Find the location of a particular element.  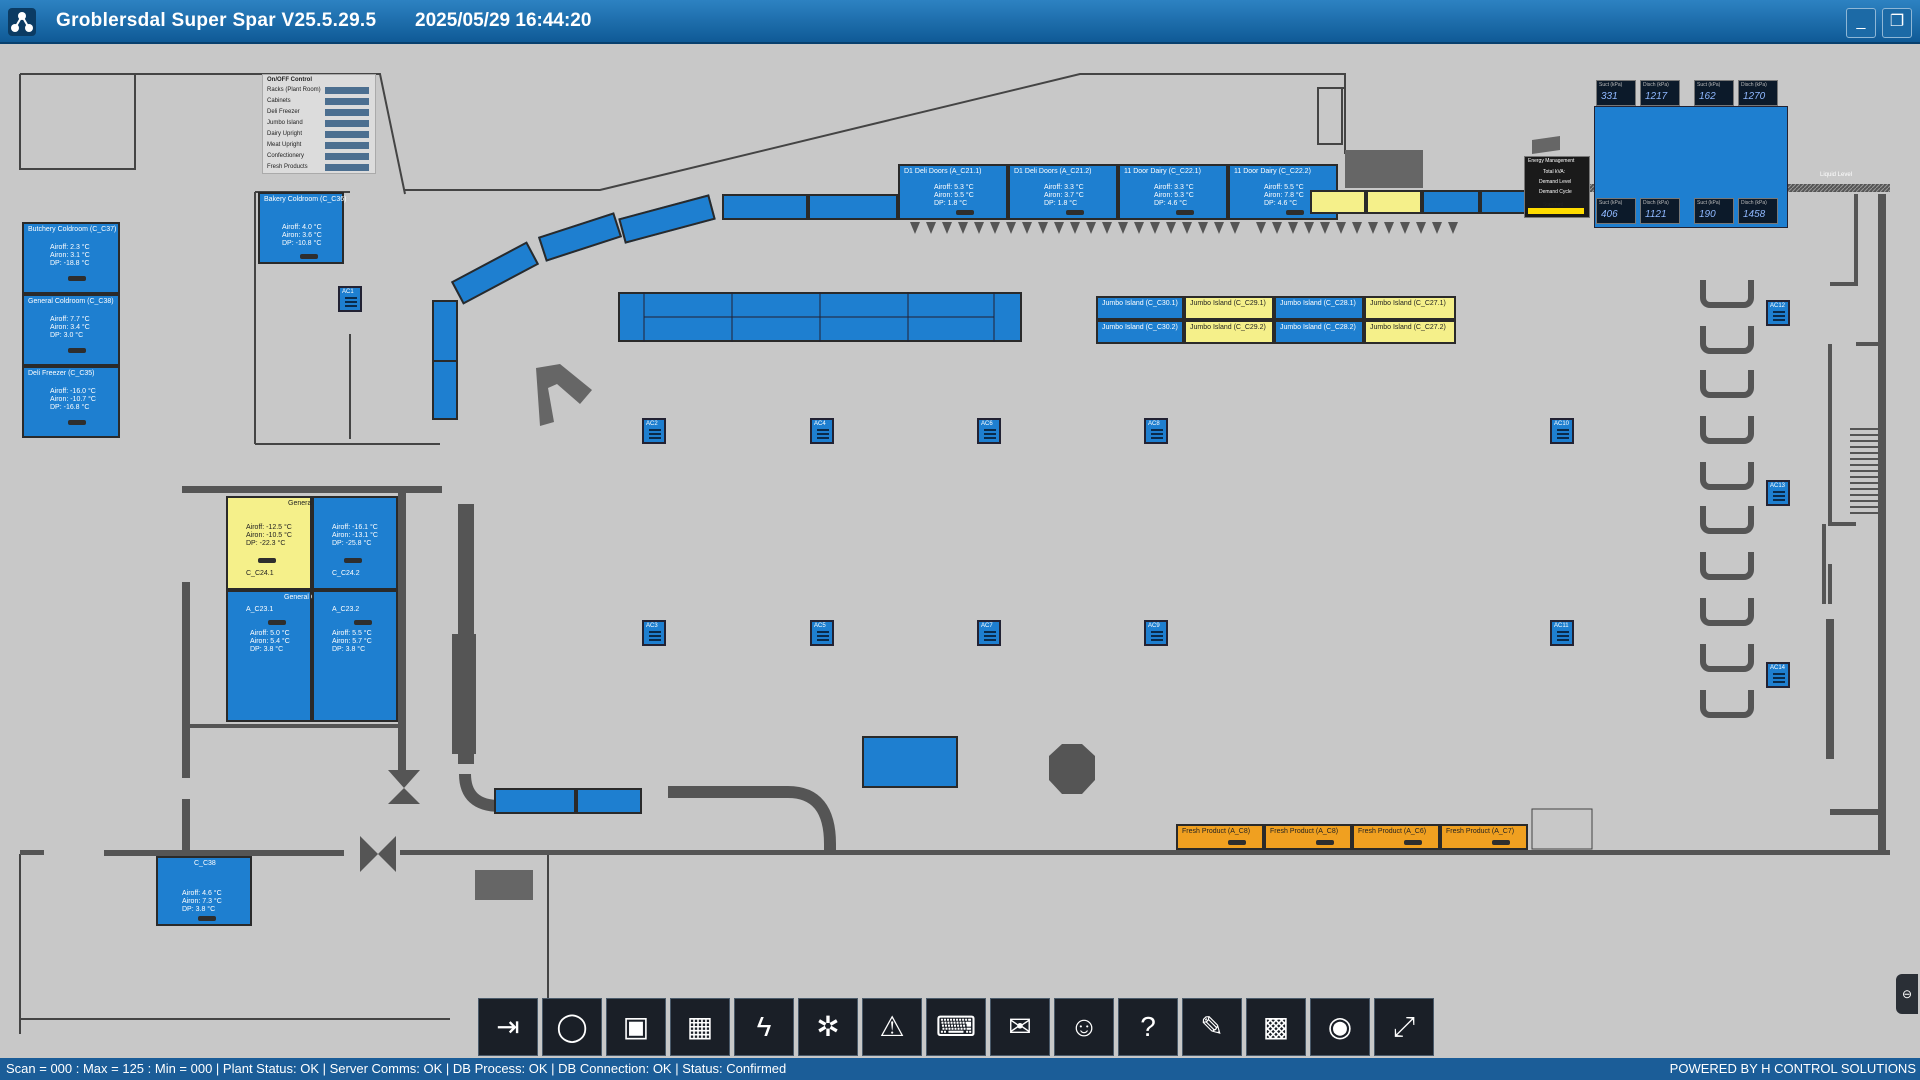

aircon-unit: AC2 is located at coordinates (654, 431).